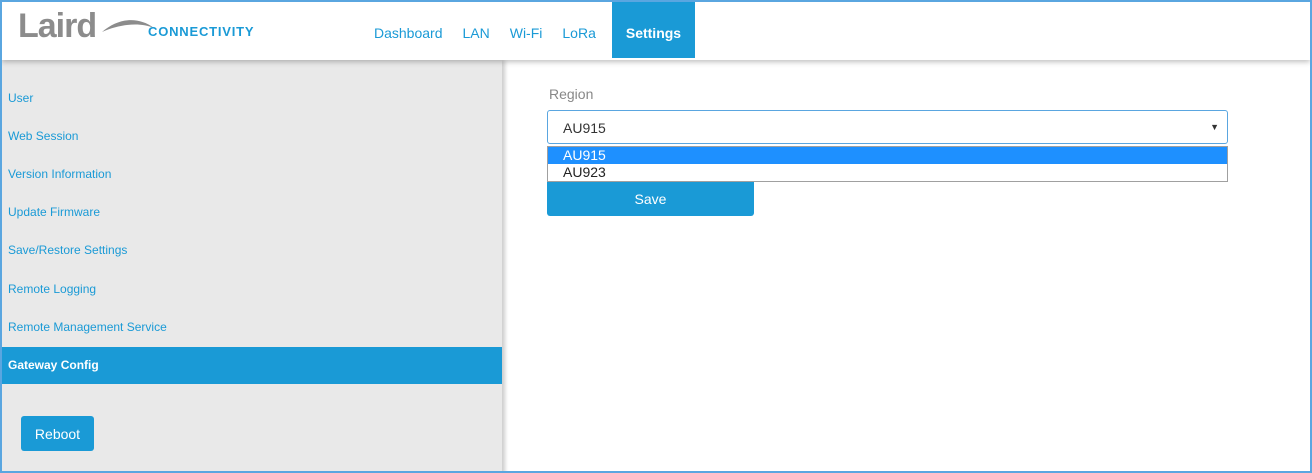 The image size is (1312, 473). What do you see at coordinates (887, 127) in the screenshot?
I see `region-select: AU915 ▼` at bounding box center [887, 127].